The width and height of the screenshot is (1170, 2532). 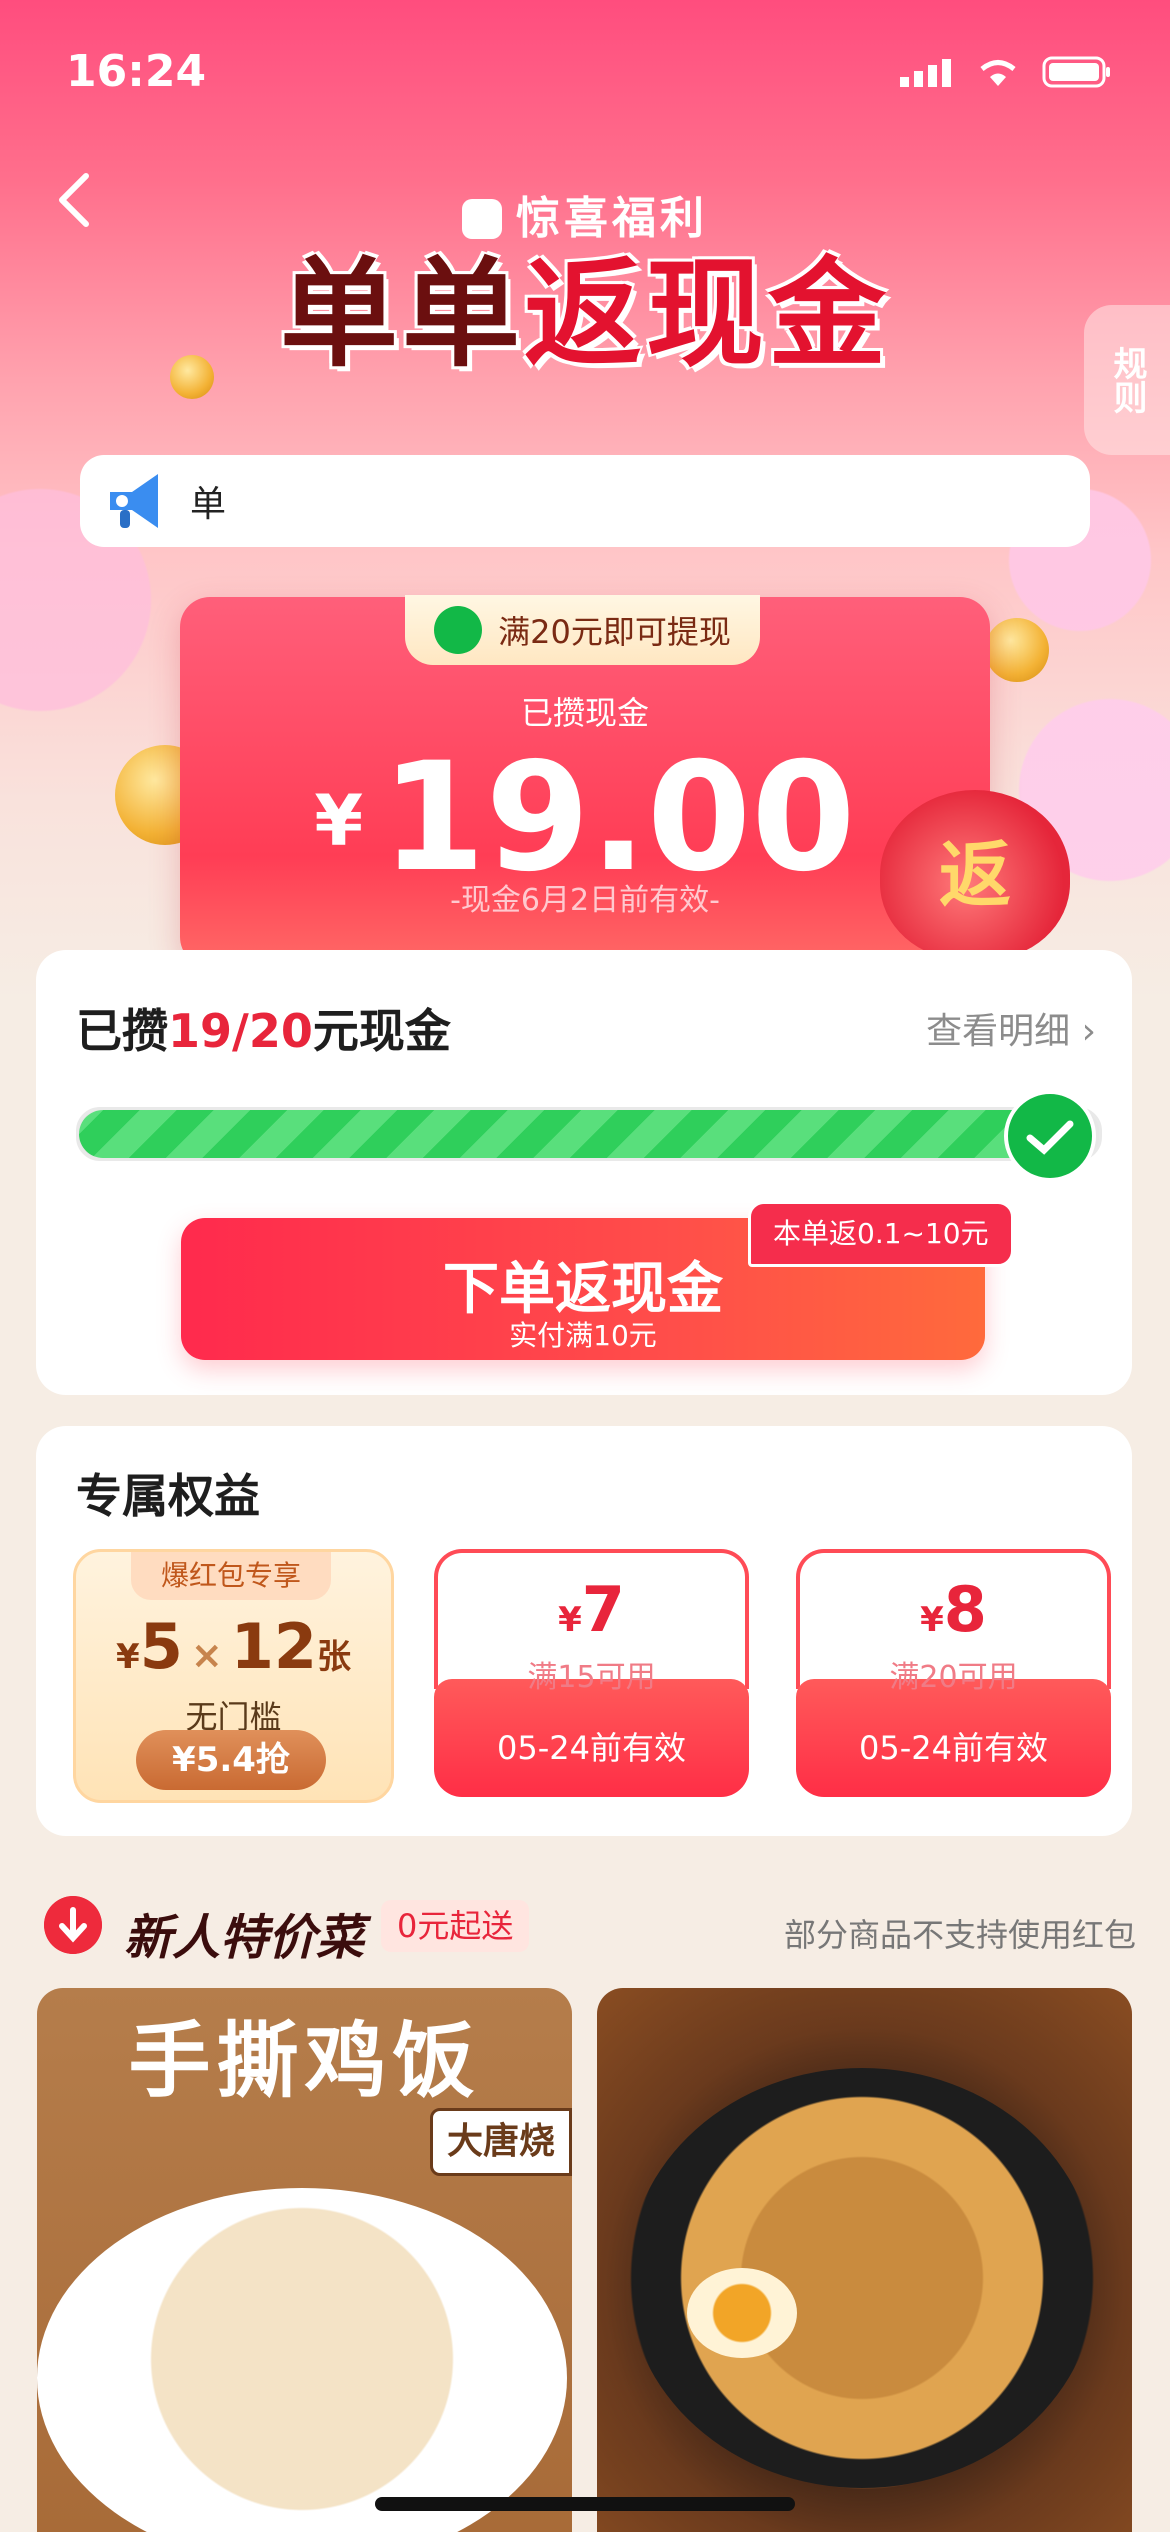 What do you see at coordinates (584, 713) in the screenshot?
I see `balance-label: 已攒现金` at bounding box center [584, 713].